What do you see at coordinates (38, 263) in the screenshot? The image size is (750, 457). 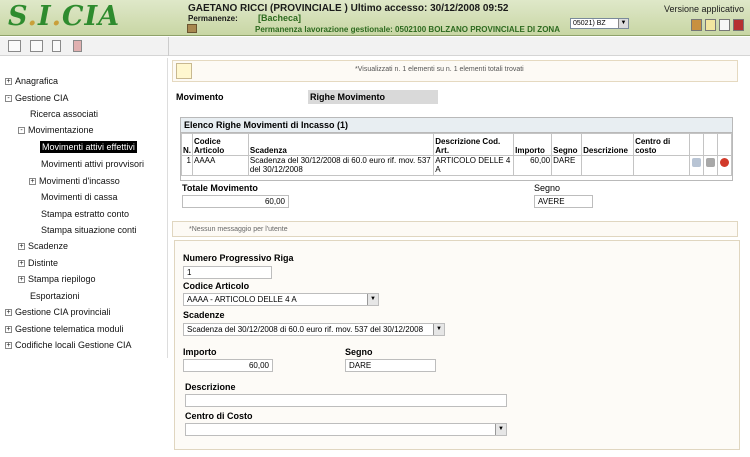 I see `sidebar-item-distinte: + Distinte` at bounding box center [38, 263].